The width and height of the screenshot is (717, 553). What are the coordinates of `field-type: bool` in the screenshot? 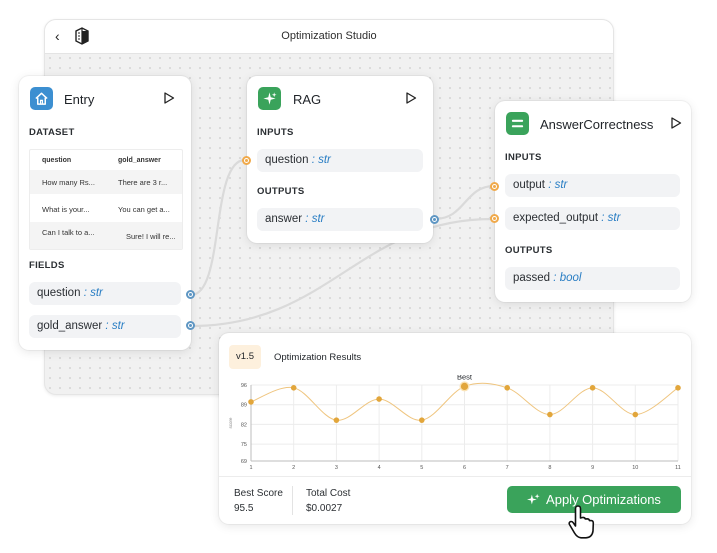 It's located at (570, 278).